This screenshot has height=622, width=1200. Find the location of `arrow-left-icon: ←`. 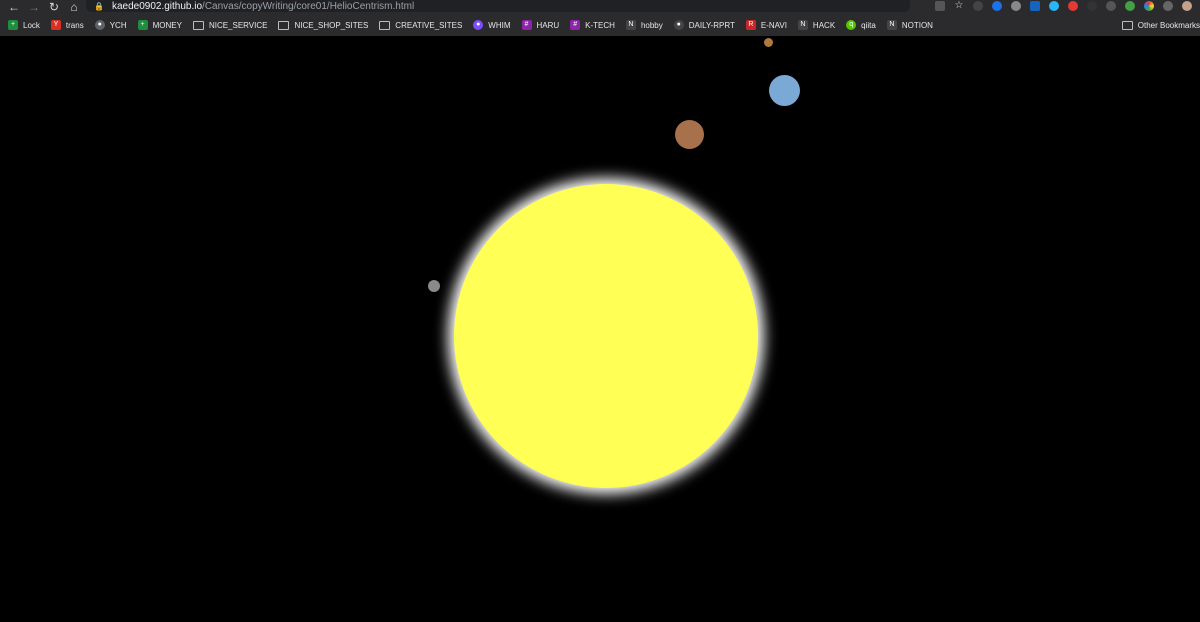

arrow-left-icon: ← is located at coordinates (14, 7).